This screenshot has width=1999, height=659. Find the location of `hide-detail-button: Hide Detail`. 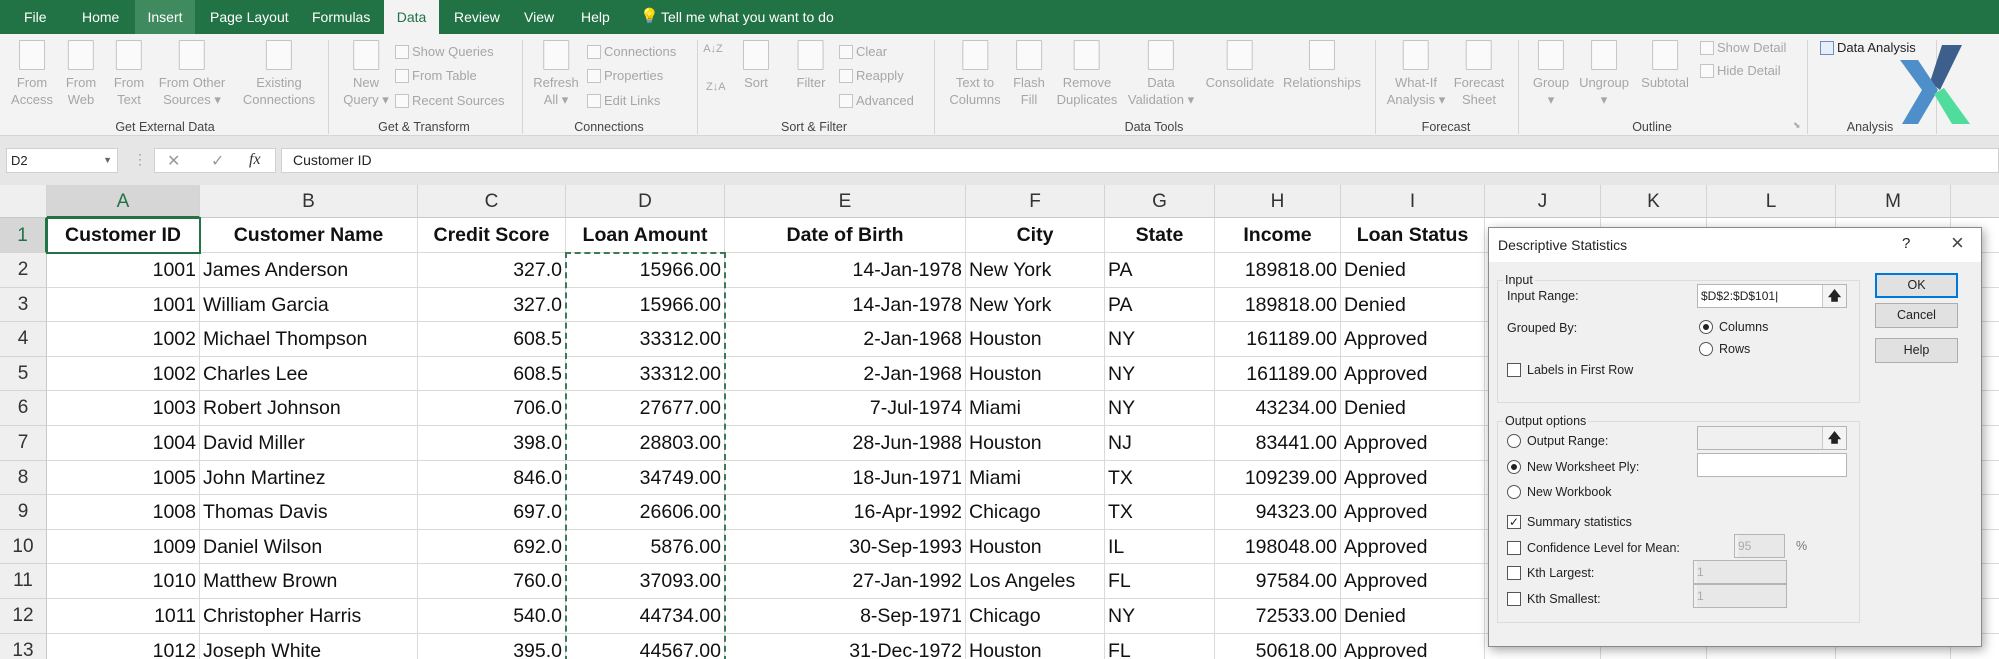

hide-detail-button: Hide Detail is located at coordinates (1740, 71).